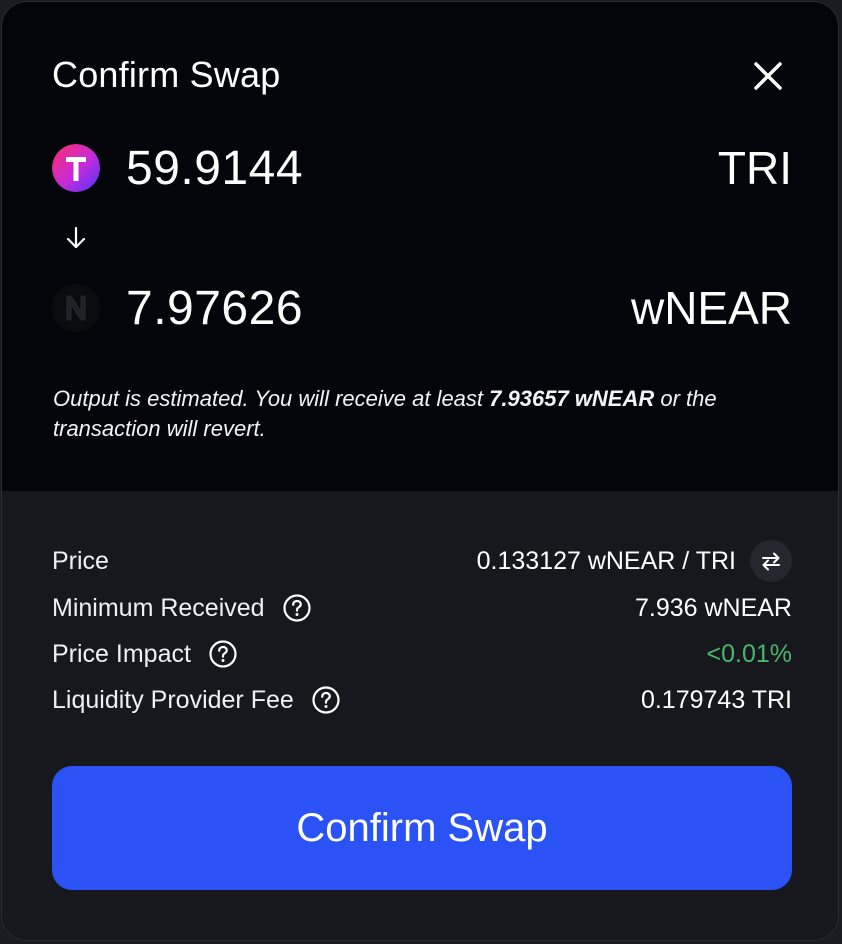  I want to click on price-impact-label-wrap: Price Impact, so click(145, 654).